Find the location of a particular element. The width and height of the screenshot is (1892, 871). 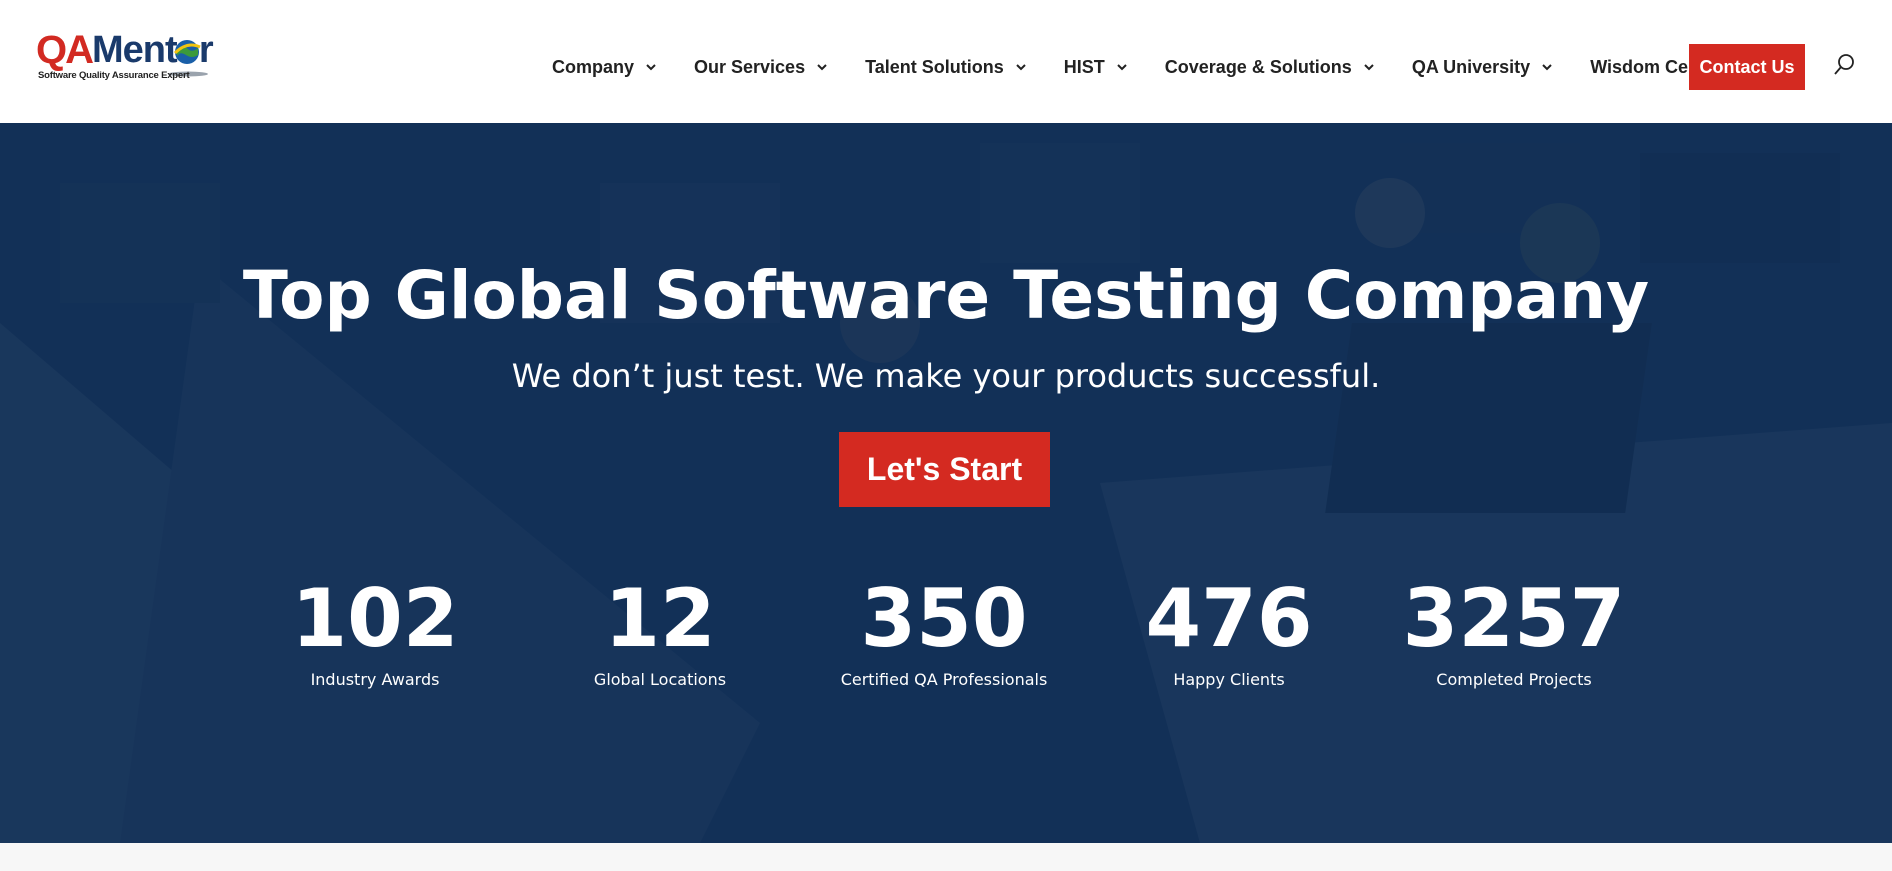

stat-certified-qa: 350 Certified QA Professionals is located at coordinates (944, 631).